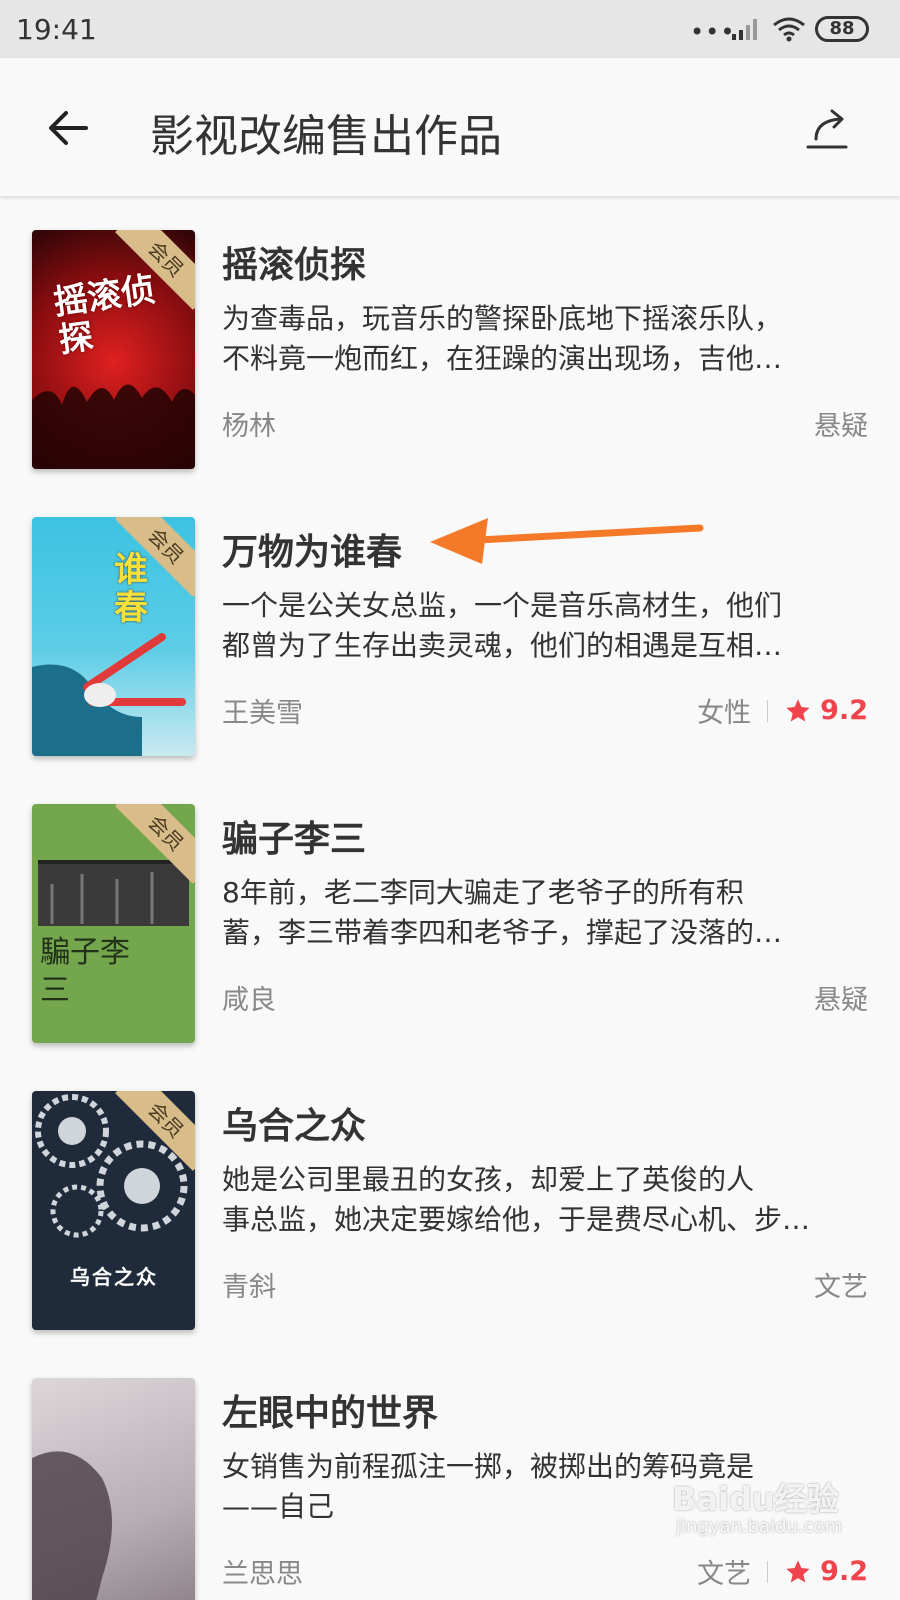  Describe the element at coordinates (312, 552) in the screenshot. I see `book-title: 万物为谁春` at that location.